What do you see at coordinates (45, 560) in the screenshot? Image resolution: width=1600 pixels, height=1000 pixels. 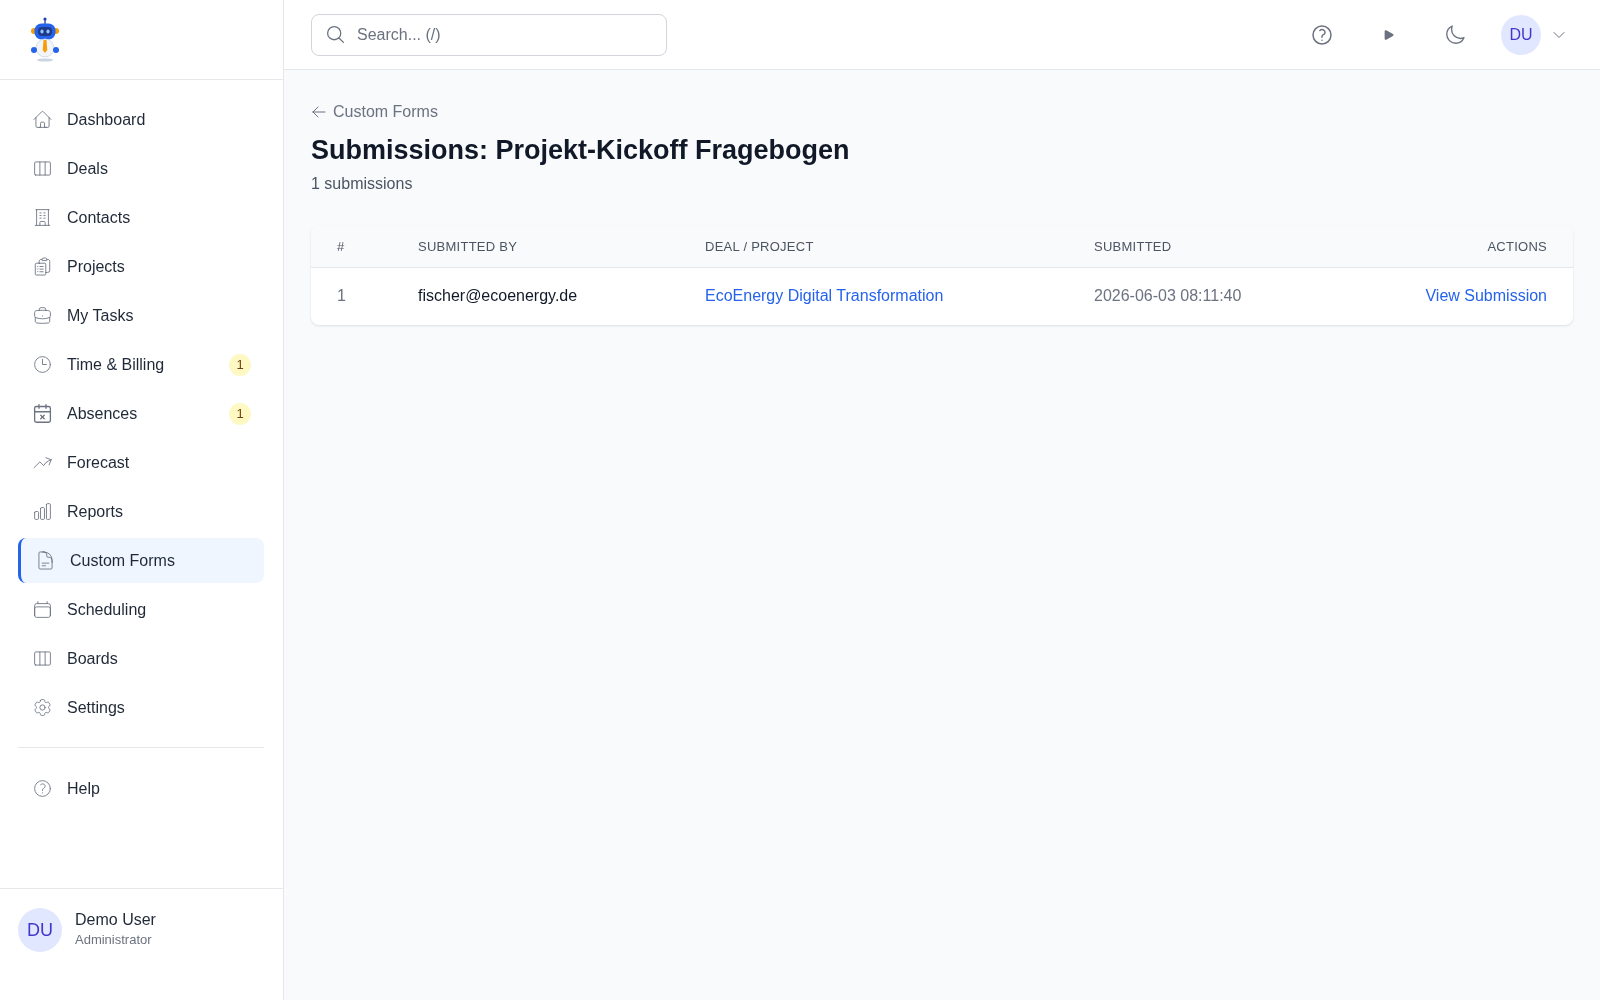 I see `document-icon` at bounding box center [45, 560].